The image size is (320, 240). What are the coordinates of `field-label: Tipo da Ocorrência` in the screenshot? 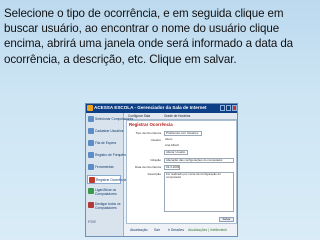 It's located at (148, 133).